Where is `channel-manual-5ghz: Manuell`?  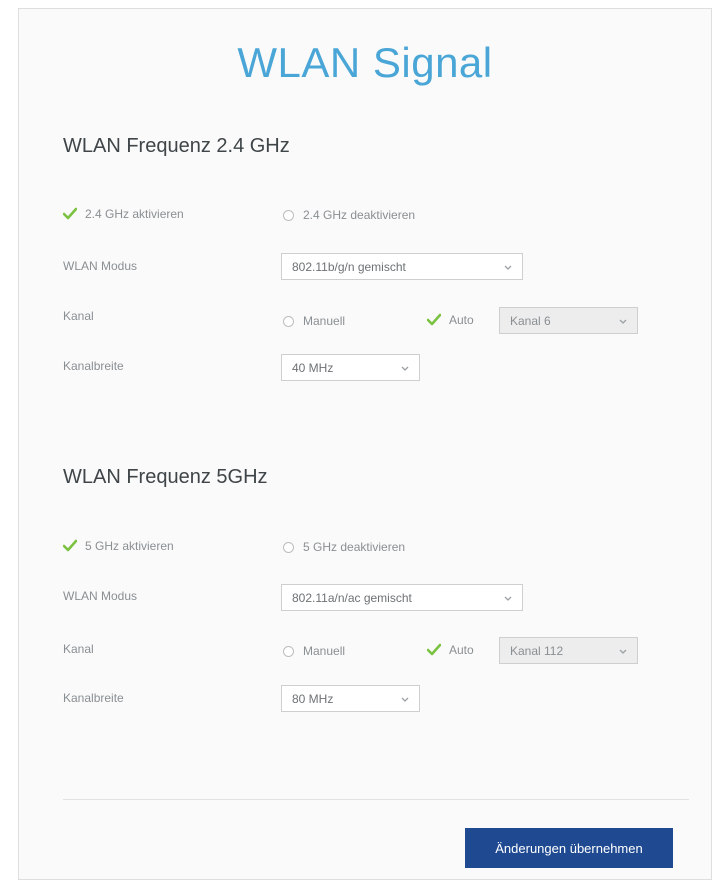
channel-manual-5ghz: Manuell is located at coordinates (314, 651).